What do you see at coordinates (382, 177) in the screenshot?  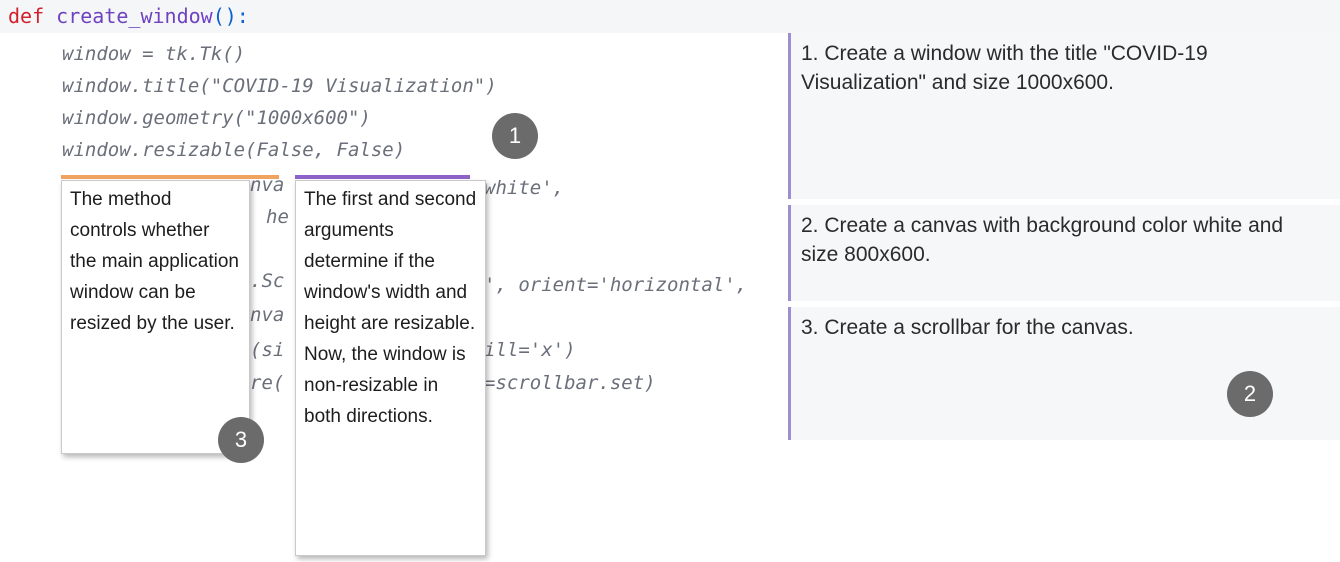 I see `args-underline-marker` at bounding box center [382, 177].